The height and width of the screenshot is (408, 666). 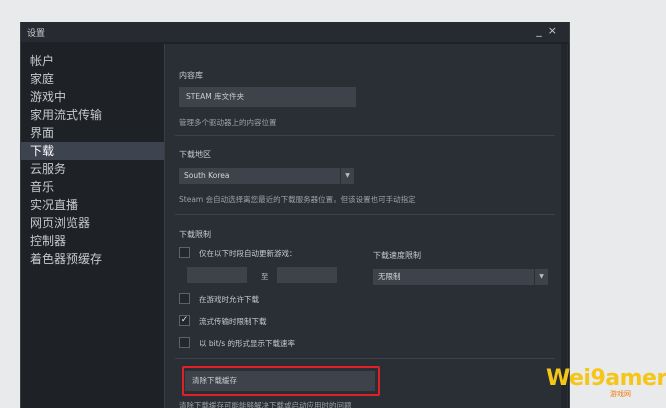 I want to click on sidebar-item-cloud: 云服务, so click(x=92, y=169).